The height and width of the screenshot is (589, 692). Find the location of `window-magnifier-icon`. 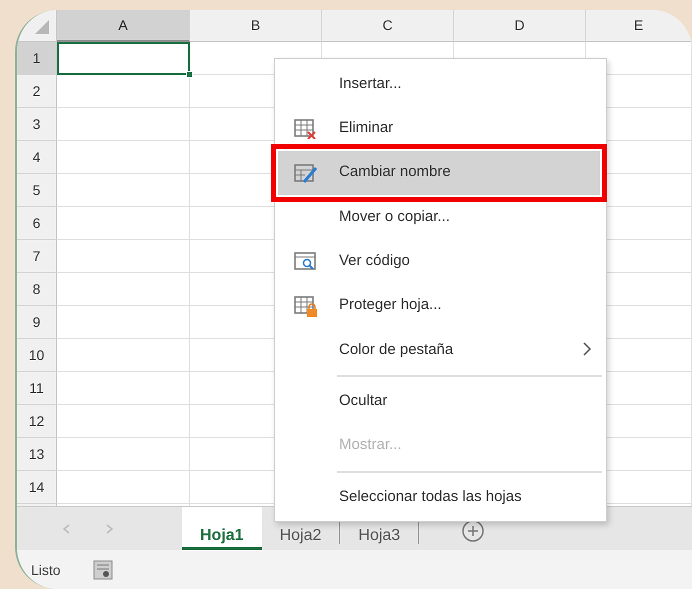

window-magnifier-icon is located at coordinates (306, 262).